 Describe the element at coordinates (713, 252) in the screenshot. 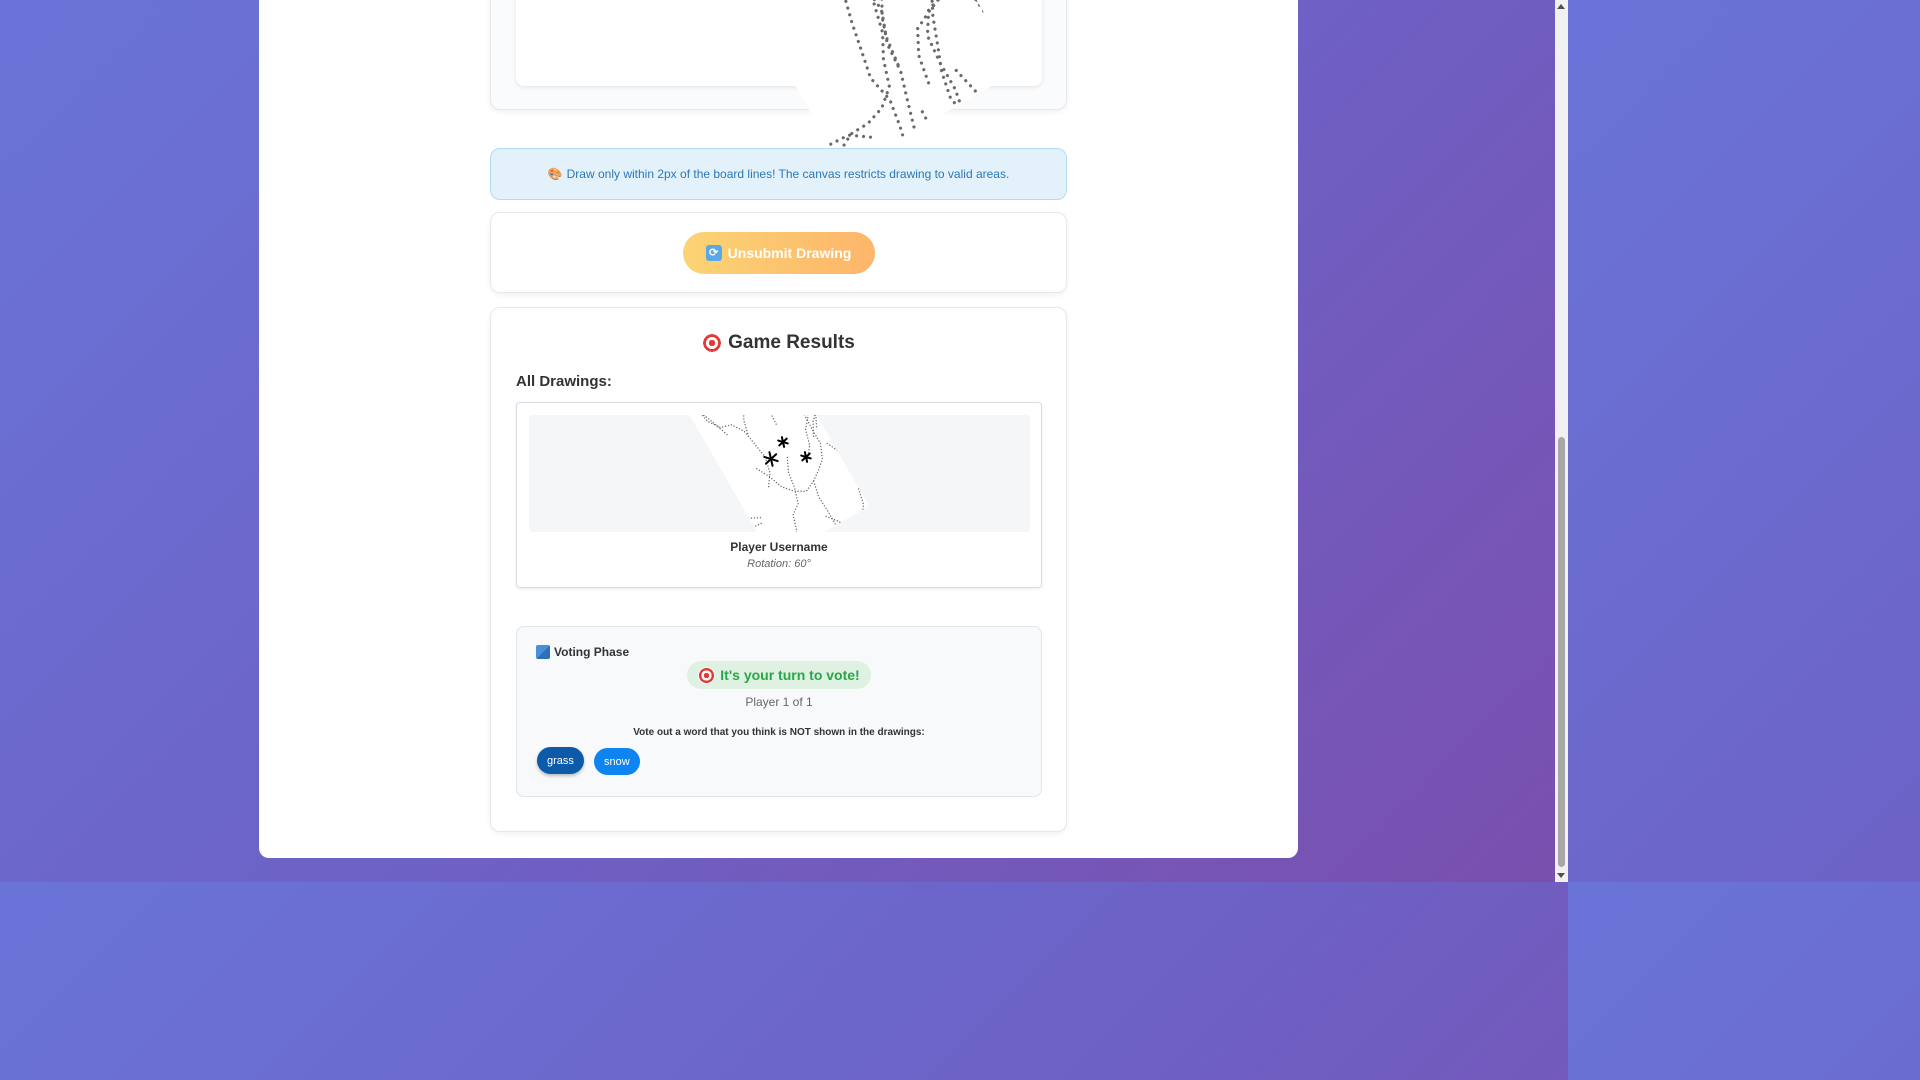

I see `refresh-icon: ⟳` at that location.